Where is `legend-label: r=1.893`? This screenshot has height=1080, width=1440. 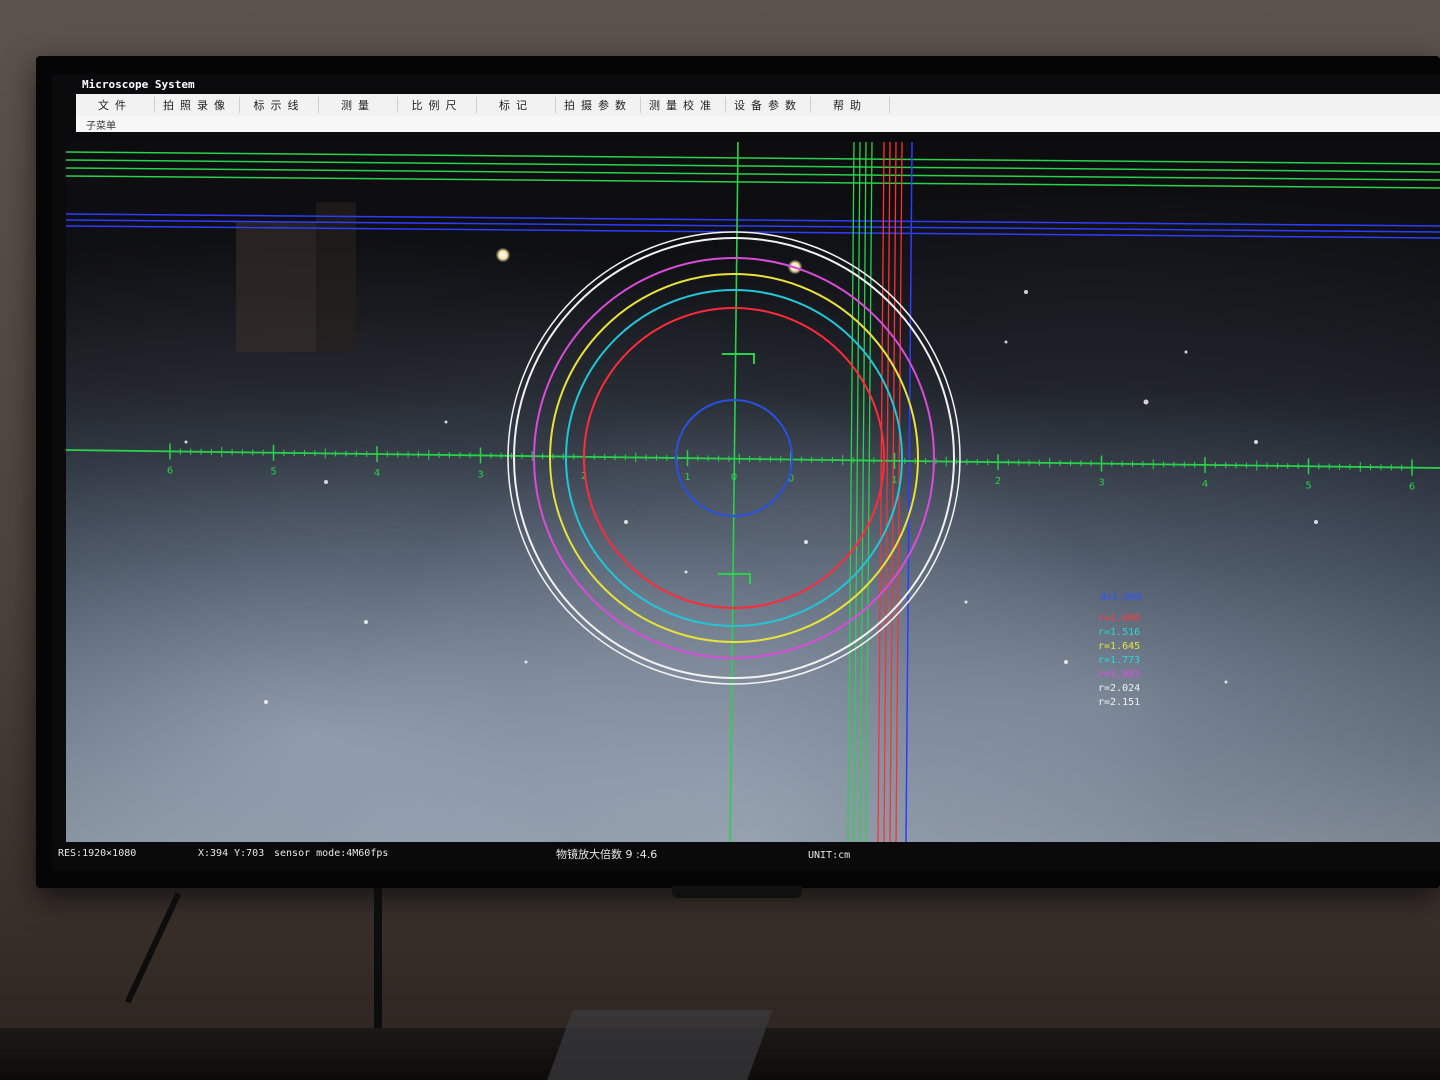
legend-label: r=1.893 is located at coordinates (1119, 674).